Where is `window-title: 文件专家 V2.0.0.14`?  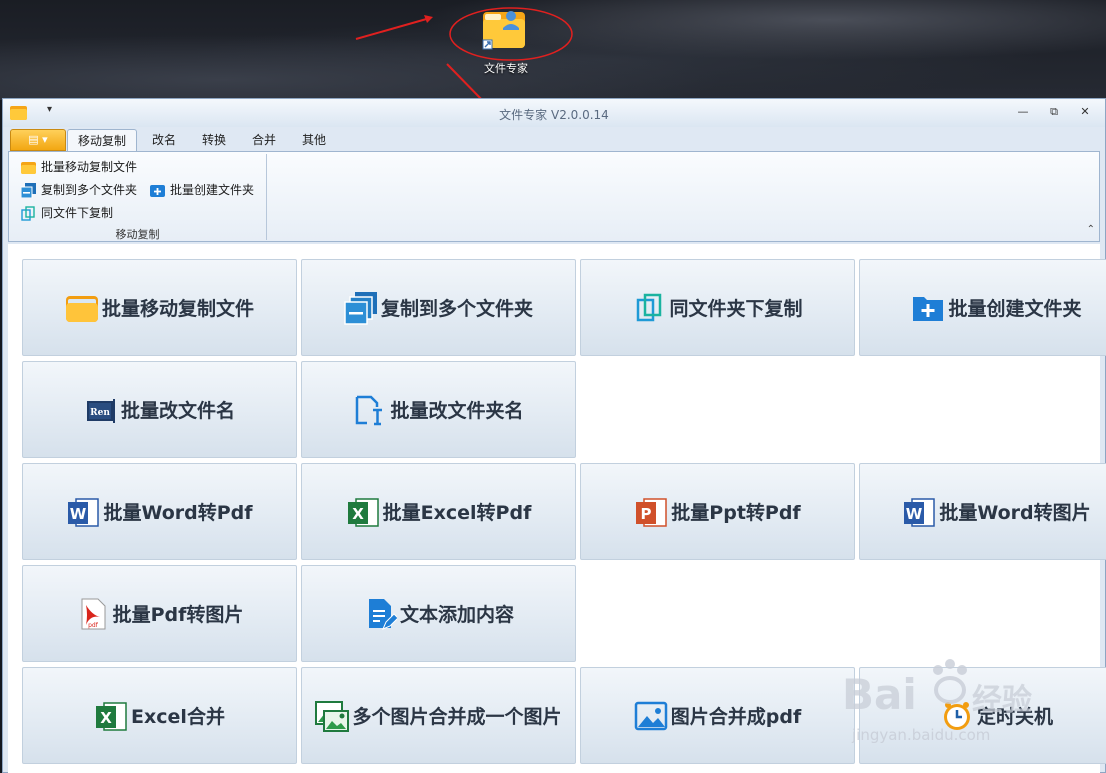 window-title: 文件专家 V2.0.0.14 is located at coordinates (554, 115).